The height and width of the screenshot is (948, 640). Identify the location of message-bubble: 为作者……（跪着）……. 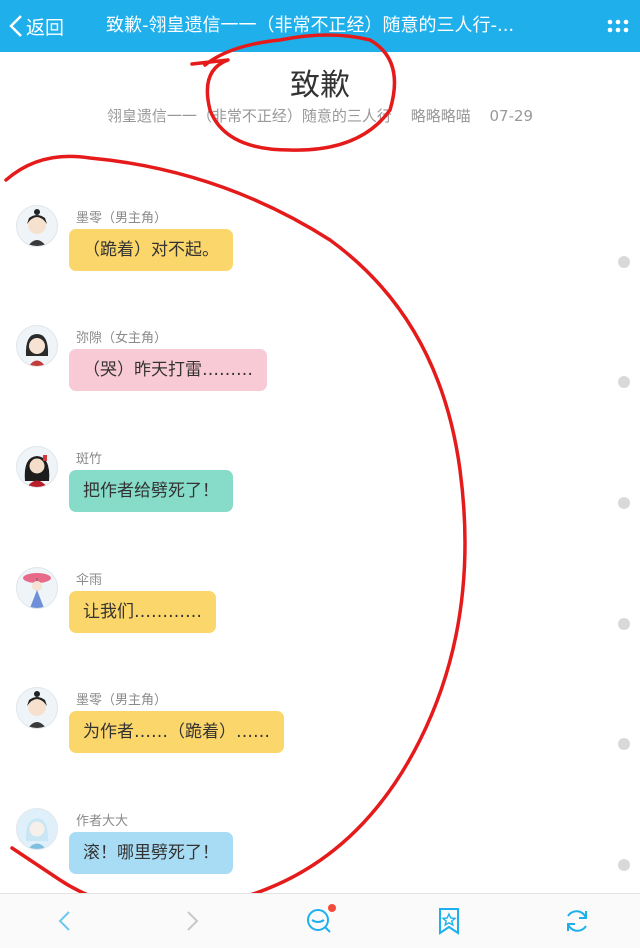
(176, 732).